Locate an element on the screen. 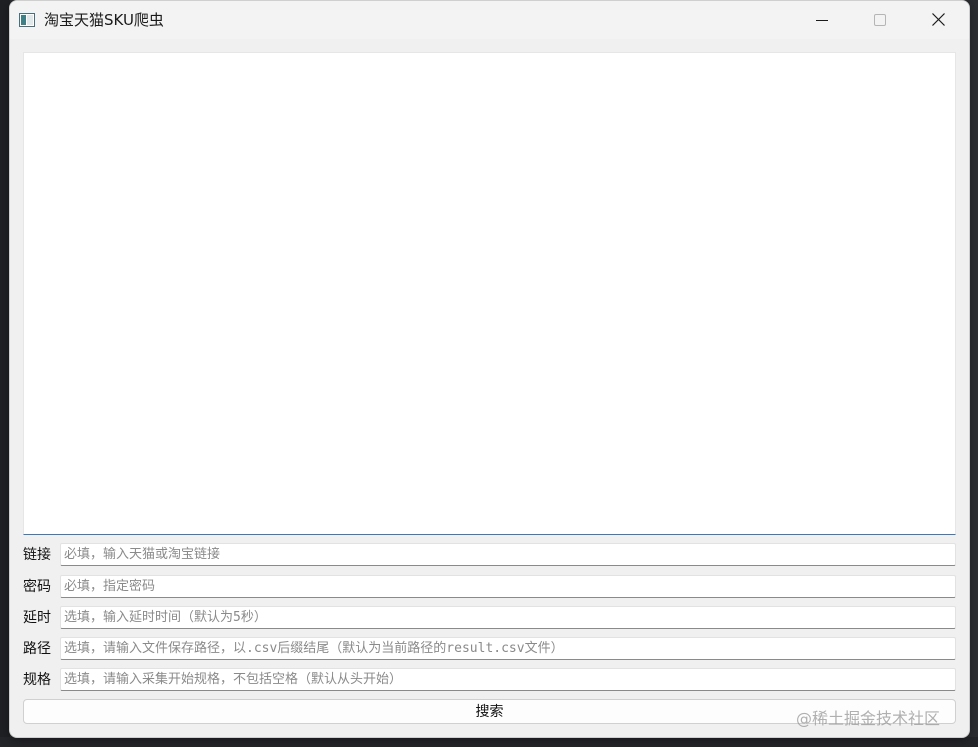  delay-label: 延时 is located at coordinates (37, 618).